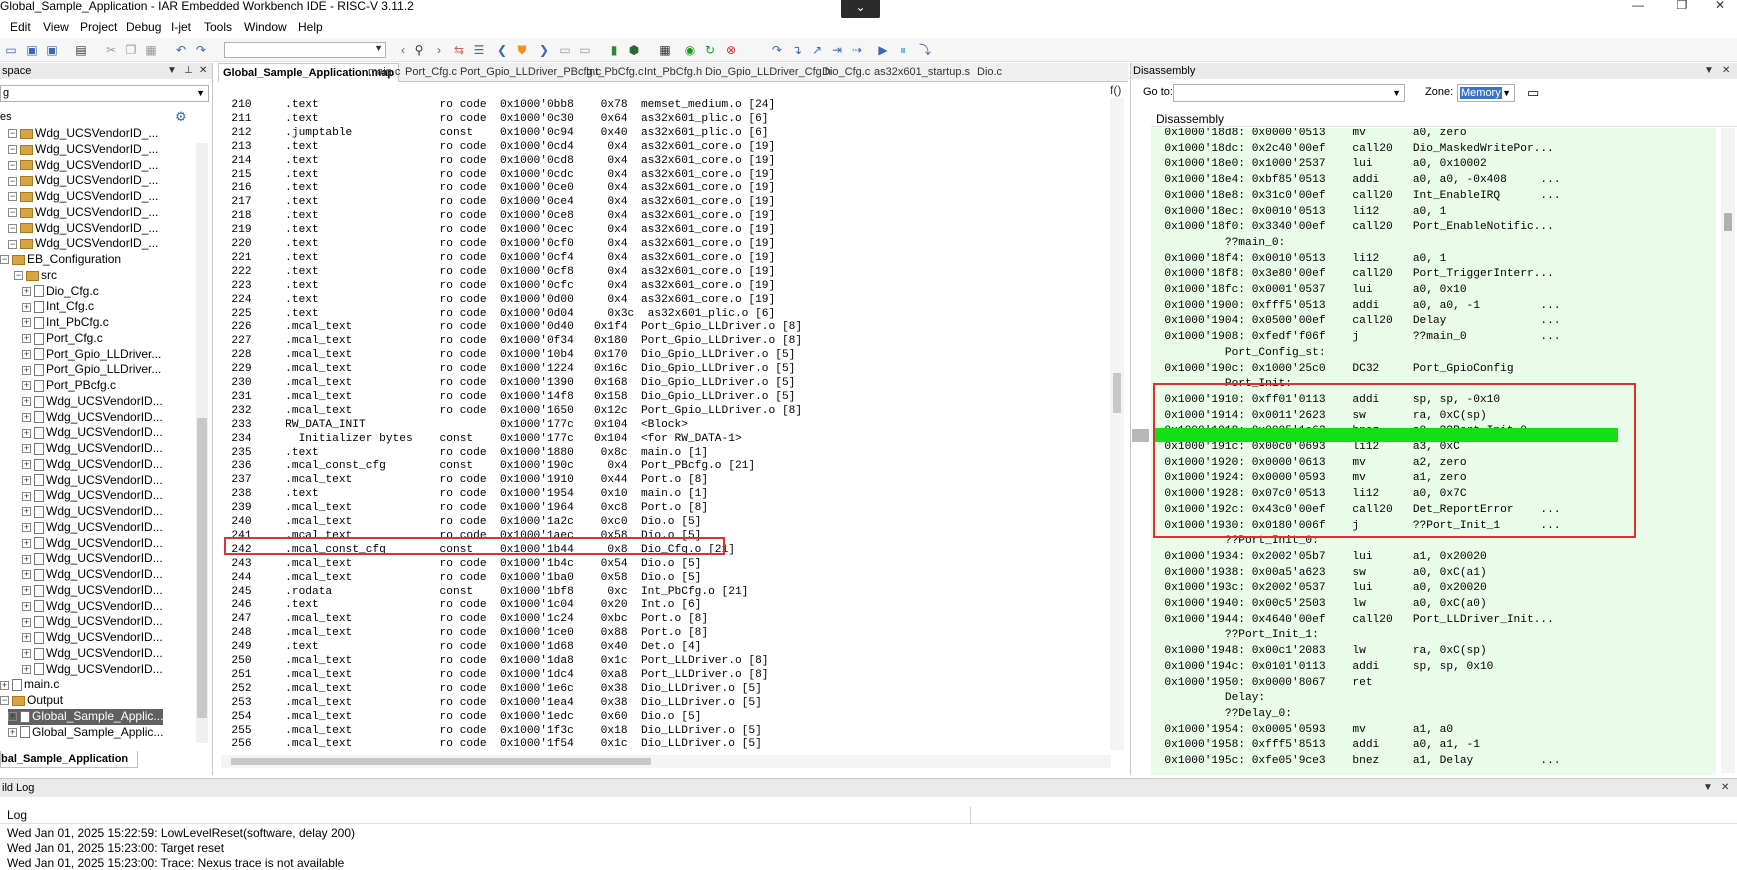  I want to click on close-icon: ✕, so click(203, 71).